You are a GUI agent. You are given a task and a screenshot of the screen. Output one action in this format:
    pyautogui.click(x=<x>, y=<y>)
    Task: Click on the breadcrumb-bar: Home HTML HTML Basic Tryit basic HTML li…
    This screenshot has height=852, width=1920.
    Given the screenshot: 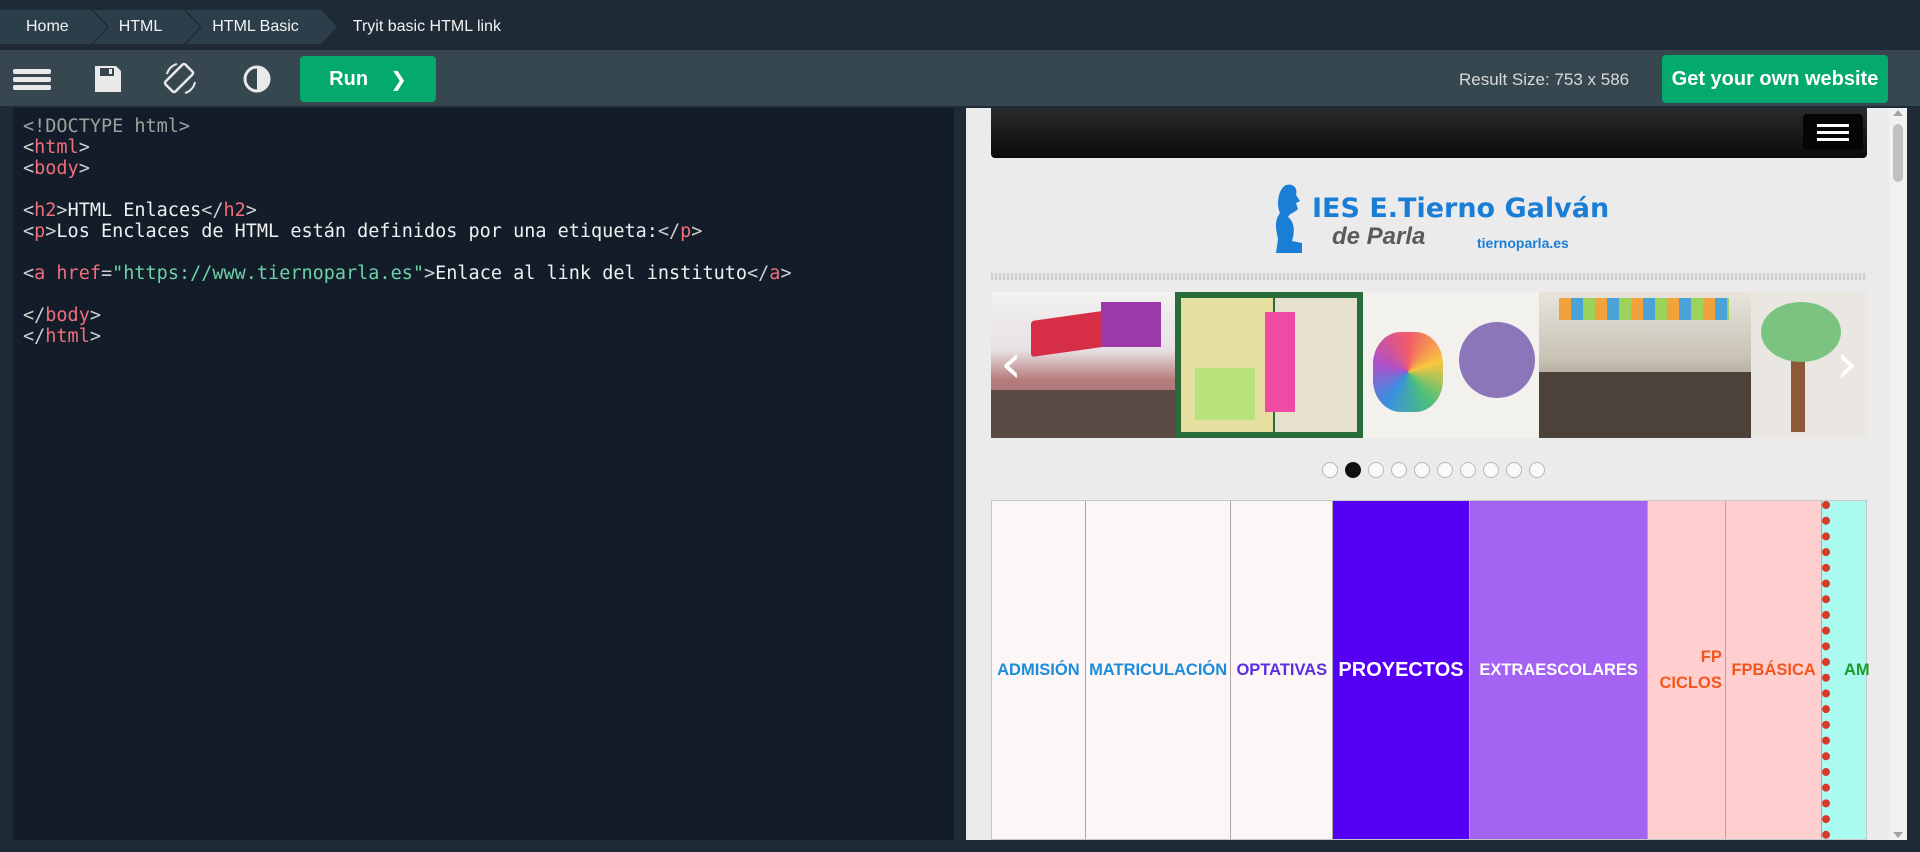 What is the action you would take?
    pyautogui.click(x=960, y=25)
    